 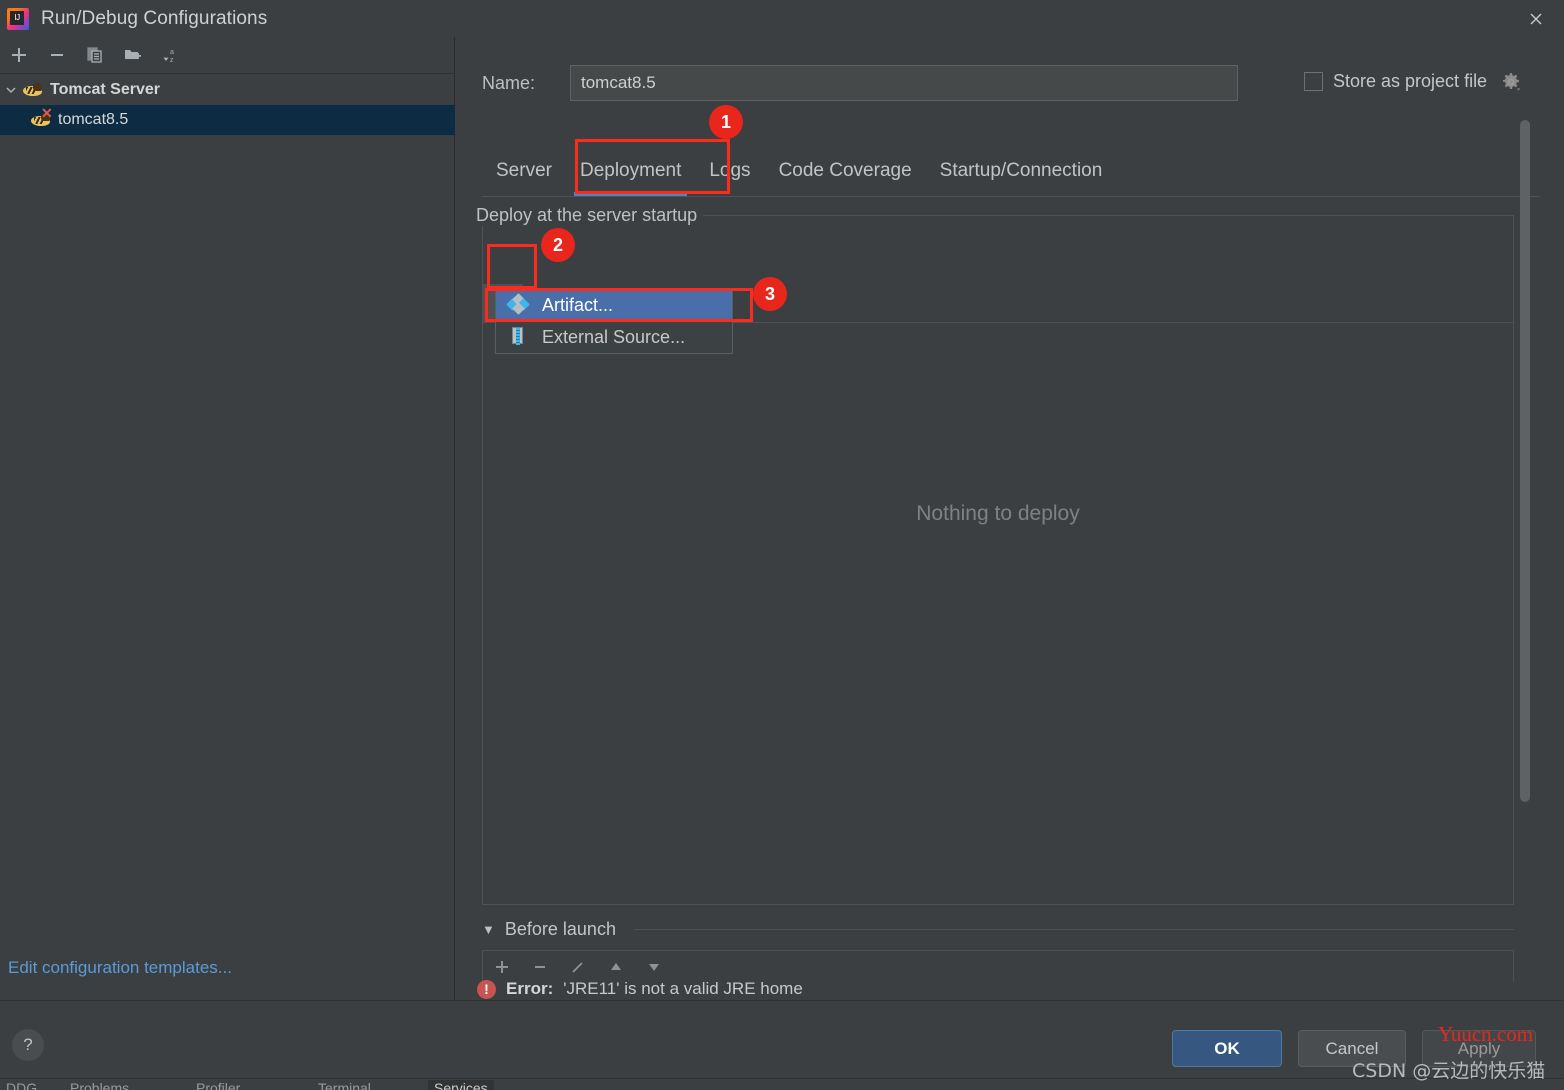 I want to click on dialog-title: Run/Debug Configurations, so click(x=154, y=18).